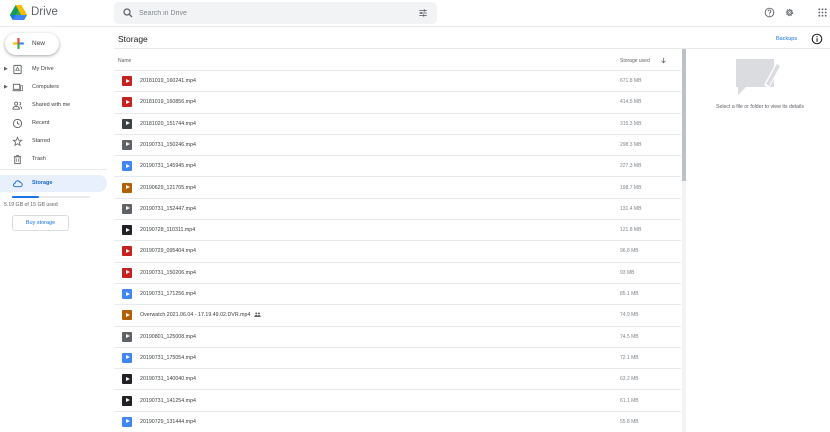 The image size is (830, 432). I want to click on file-name: 20190629_121705.mp4, so click(168, 188).